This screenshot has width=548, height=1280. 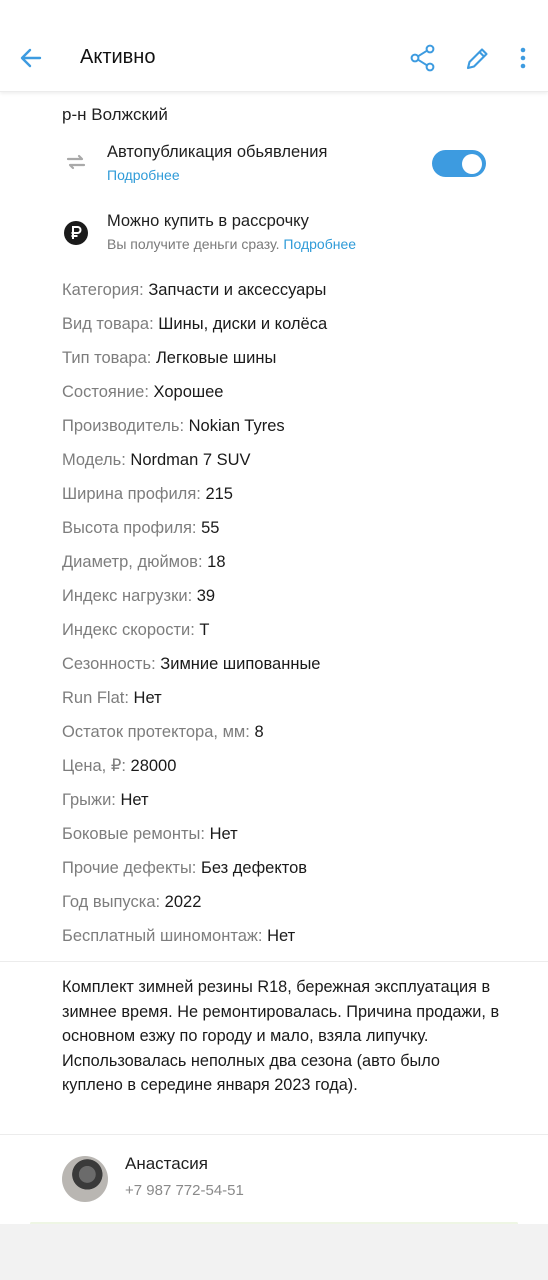 What do you see at coordinates (111, 902) in the screenshot?
I see `param-key: Год выпуска:` at bounding box center [111, 902].